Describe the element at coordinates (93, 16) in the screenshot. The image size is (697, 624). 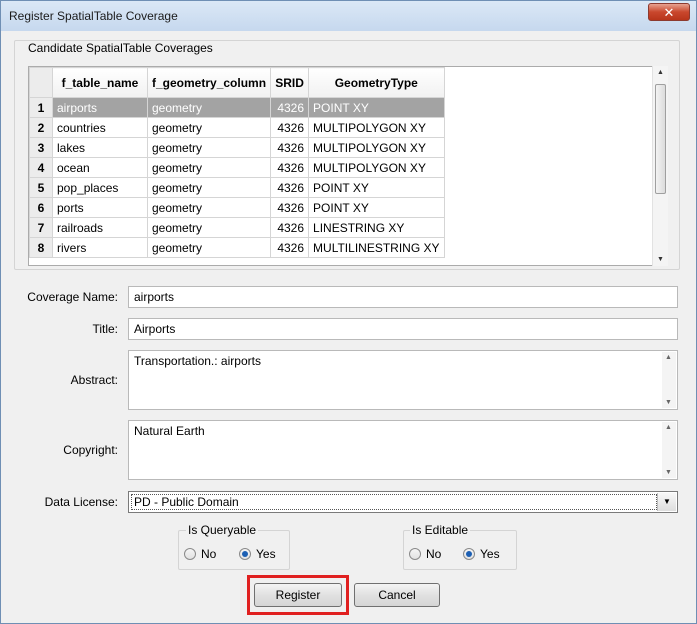
I see `window-title: Register SpatialTable Coverage` at that location.